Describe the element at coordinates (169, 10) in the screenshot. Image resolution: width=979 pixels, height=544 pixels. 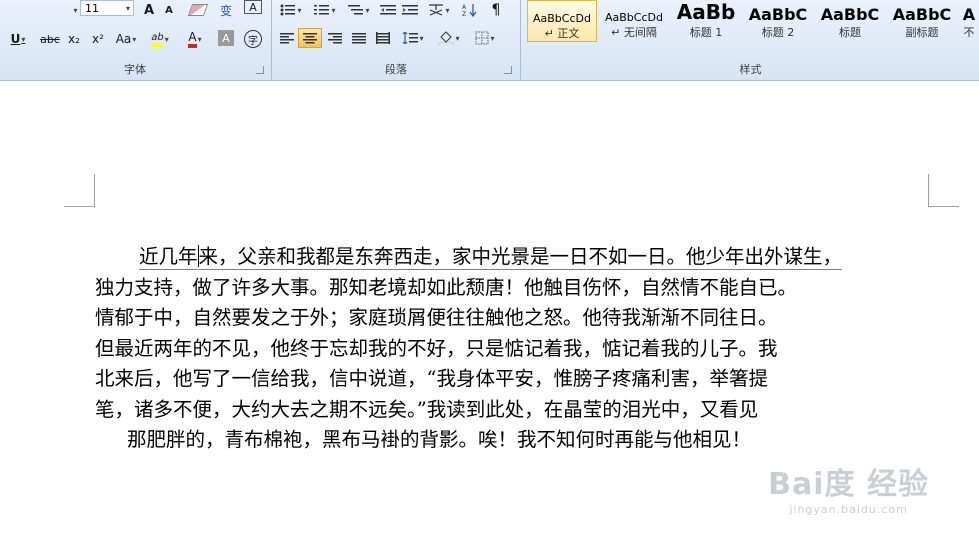
I see `shrink-font-button: A` at that location.